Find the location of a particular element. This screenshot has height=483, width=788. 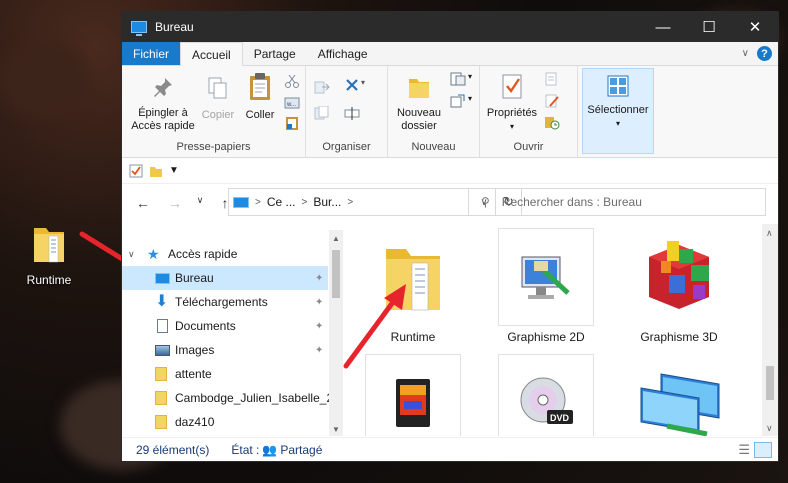

new-folder-icon is located at coordinates (156, 171).